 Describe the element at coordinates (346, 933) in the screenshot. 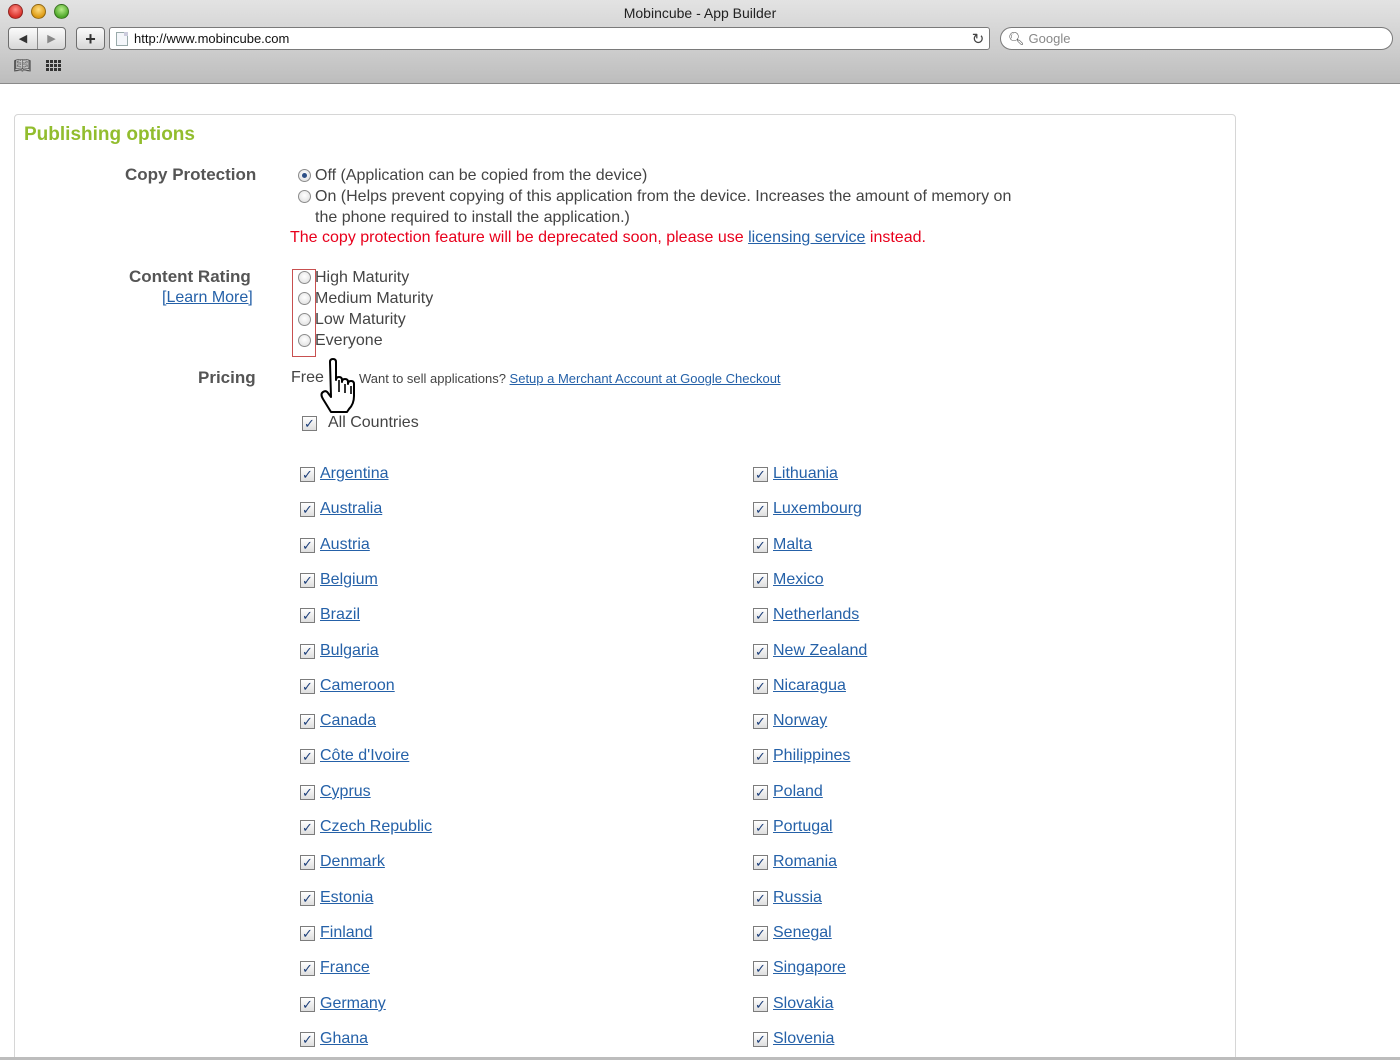

I see `country-link: Finland` at that location.